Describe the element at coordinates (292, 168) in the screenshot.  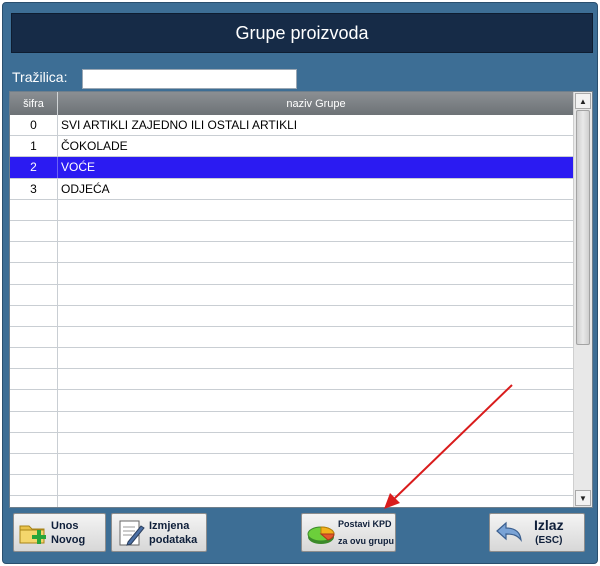
I see `table-row: 2 VOĆE` at that location.